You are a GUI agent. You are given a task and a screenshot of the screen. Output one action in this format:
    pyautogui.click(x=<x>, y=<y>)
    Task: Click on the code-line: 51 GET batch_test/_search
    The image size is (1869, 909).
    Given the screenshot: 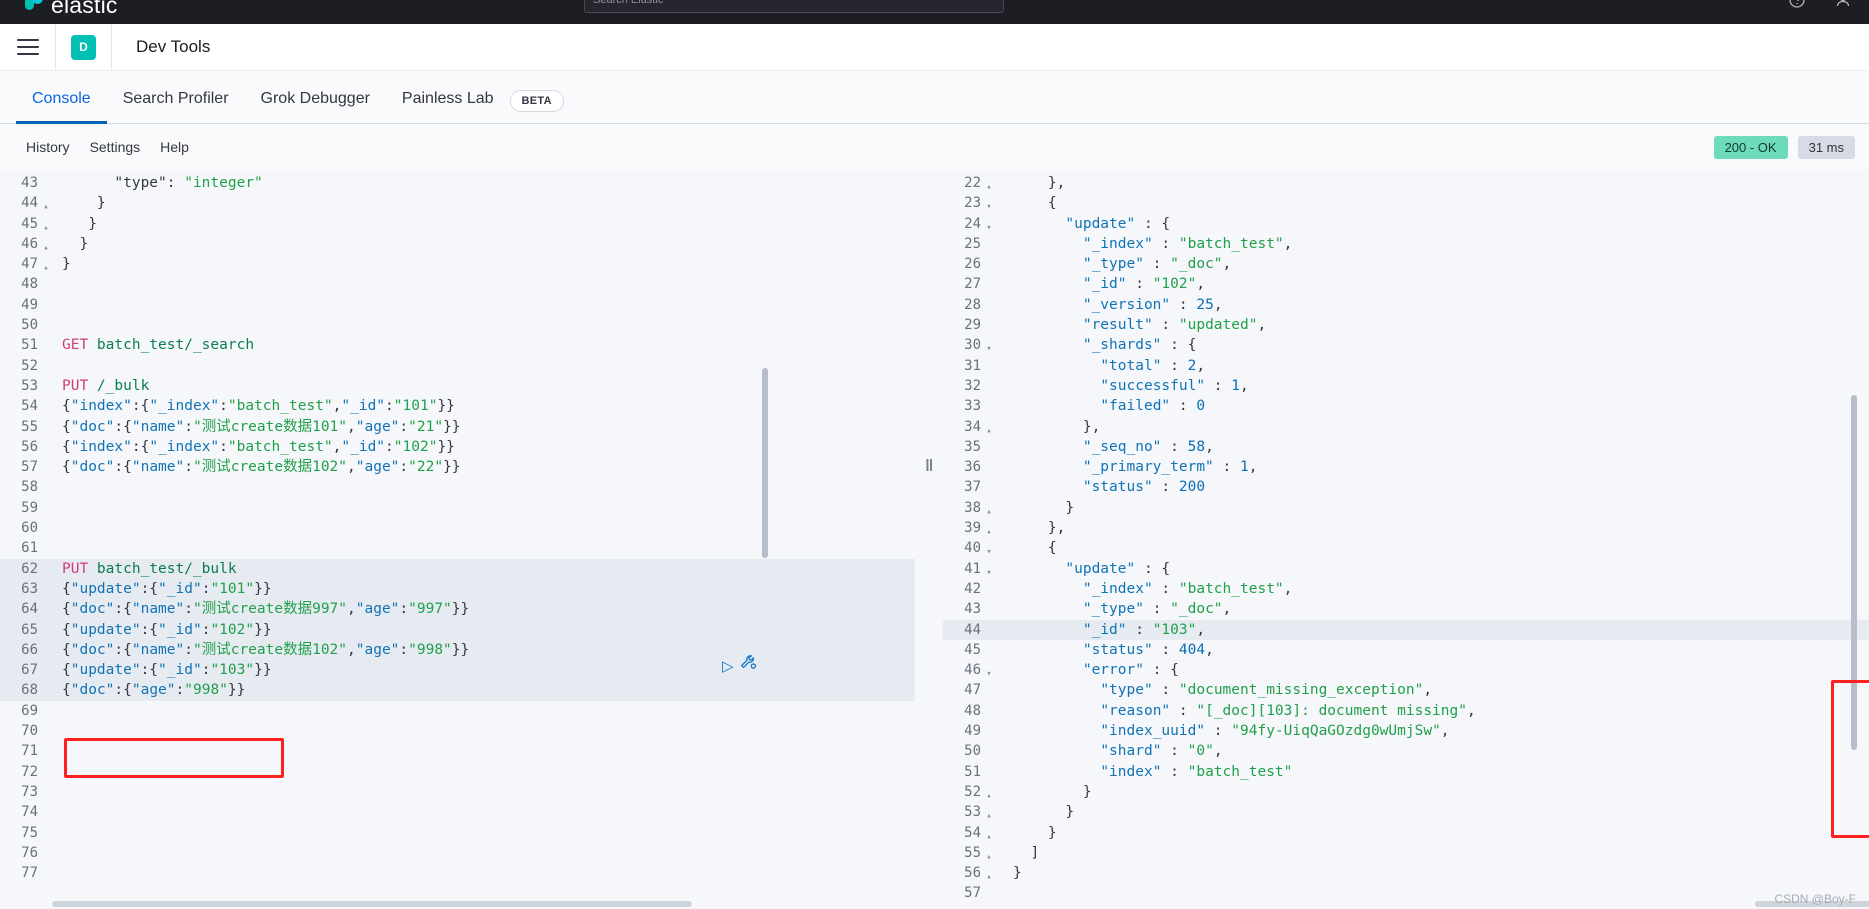 What is the action you would take?
    pyautogui.click(x=457, y=345)
    